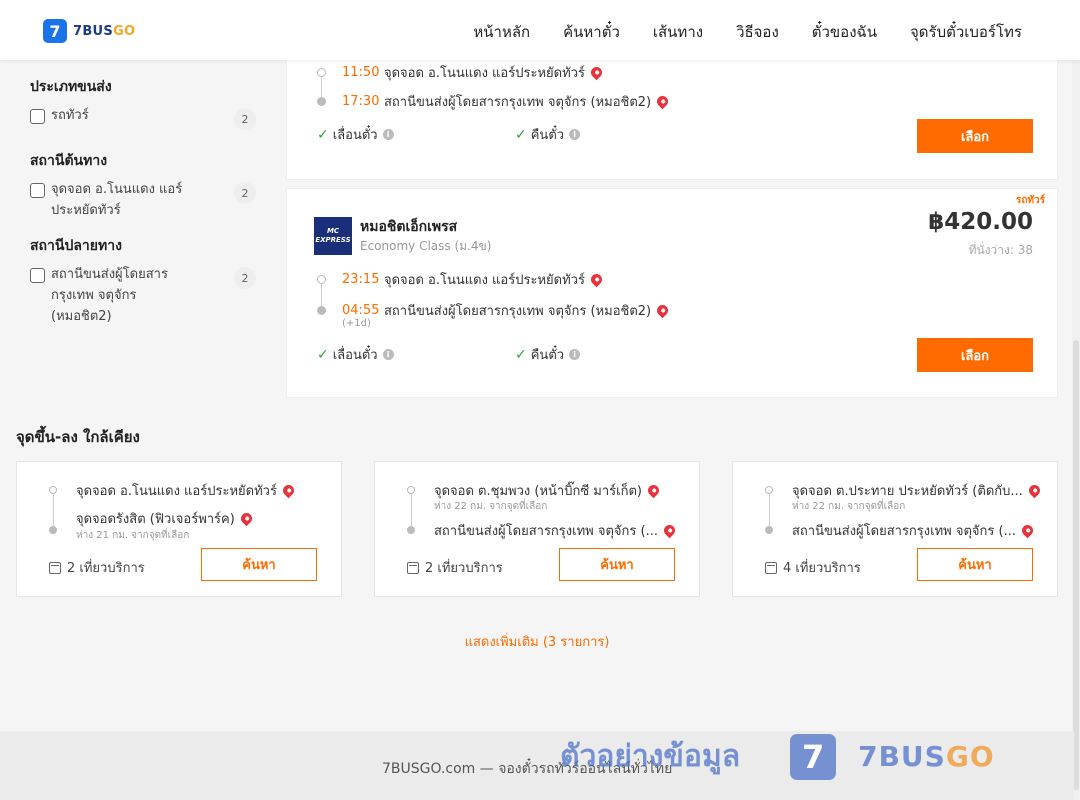 The width and height of the screenshot is (1080, 800). What do you see at coordinates (93, 31) in the screenshot?
I see `logo-text-main: 7BUS` at bounding box center [93, 31].